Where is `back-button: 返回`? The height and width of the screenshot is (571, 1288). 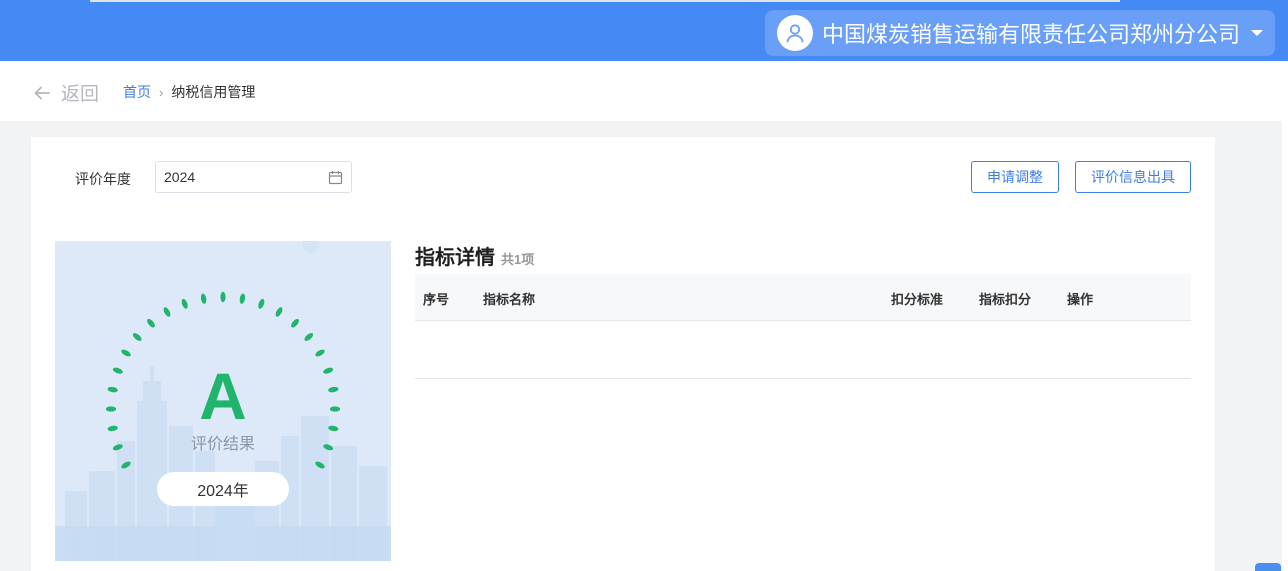
back-button: 返回 is located at coordinates (66, 92).